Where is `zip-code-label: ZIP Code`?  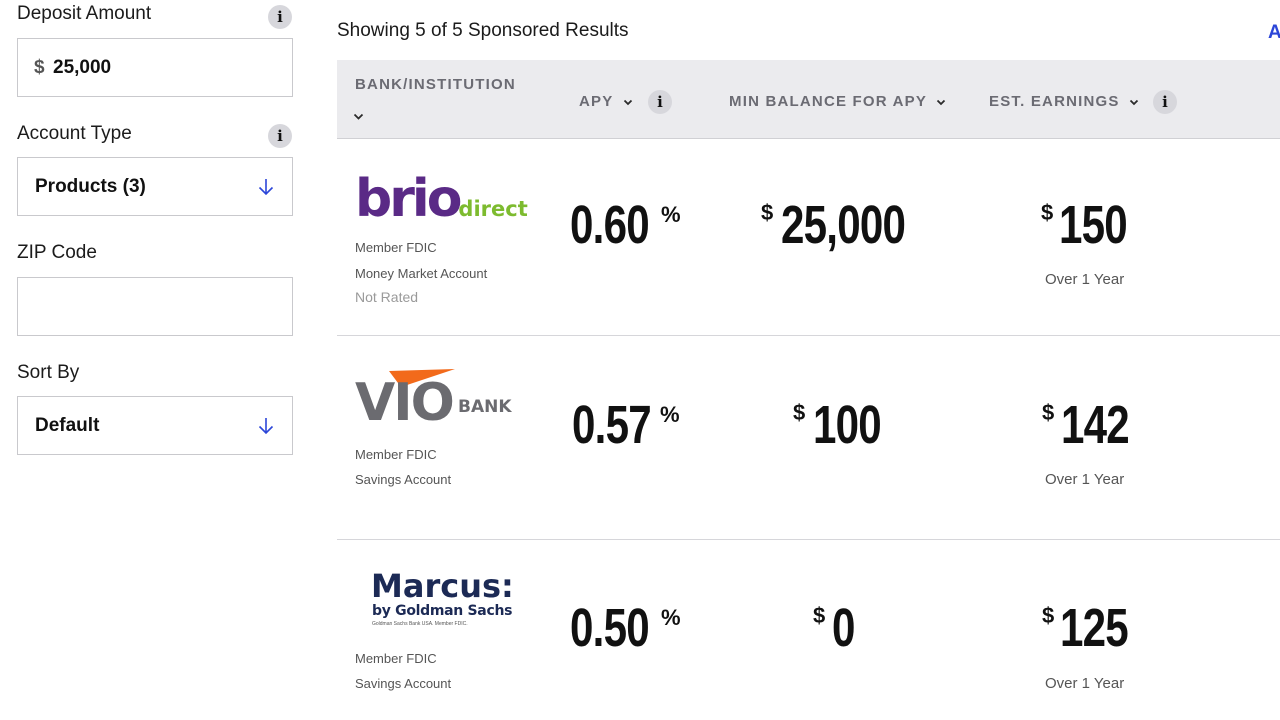 zip-code-label: ZIP Code is located at coordinates (57, 252).